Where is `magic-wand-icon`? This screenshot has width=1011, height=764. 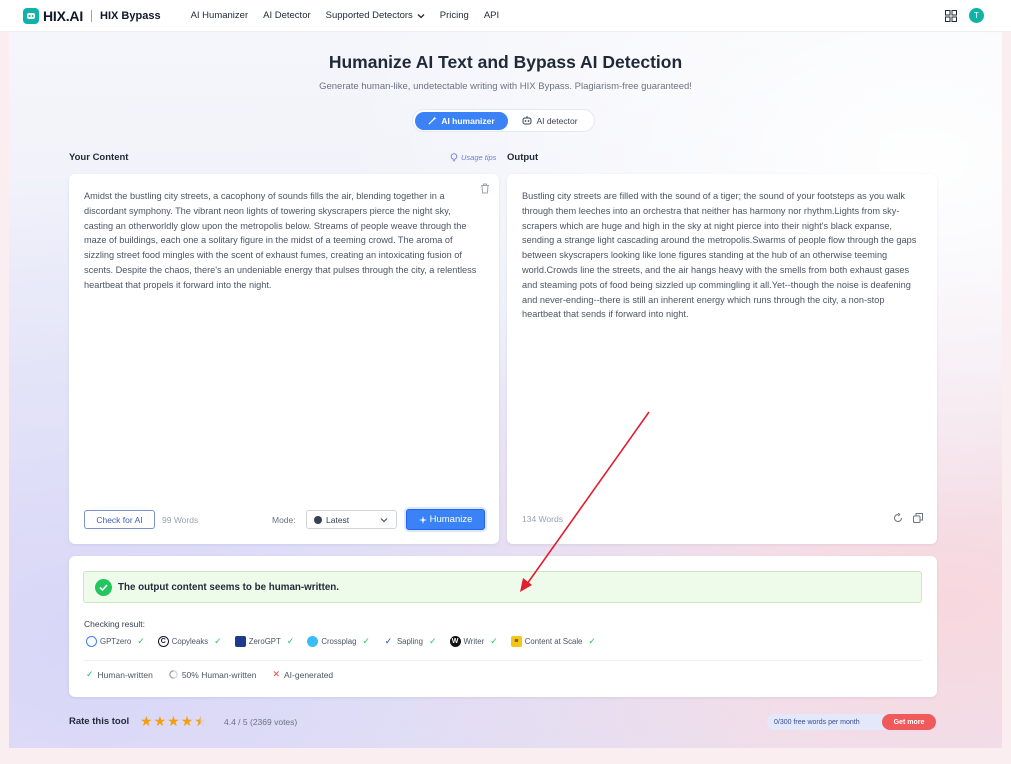
magic-wand-icon is located at coordinates (432, 120).